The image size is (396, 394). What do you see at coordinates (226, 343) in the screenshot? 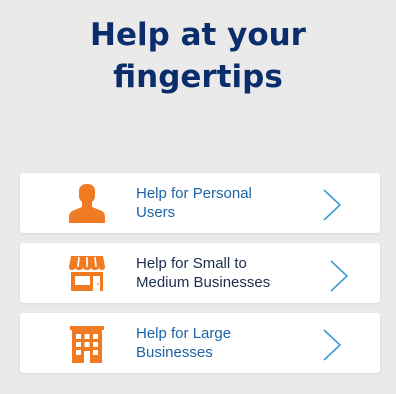
I see `help-large-businesses-label: Help for Large Businesses` at bounding box center [226, 343].